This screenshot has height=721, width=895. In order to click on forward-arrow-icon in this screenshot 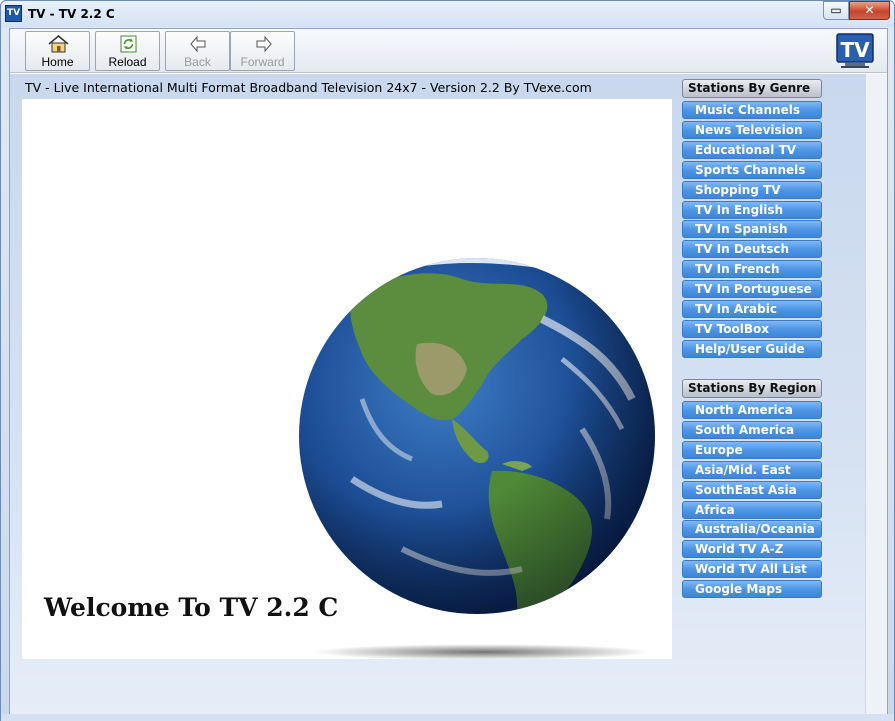, I will do `click(264, 44)`.